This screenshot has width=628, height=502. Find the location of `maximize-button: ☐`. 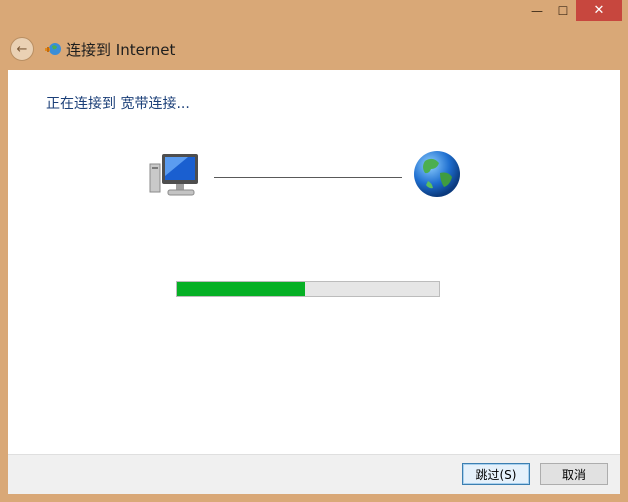

maximize-button: ☐ is located at coordinates (563, 10).